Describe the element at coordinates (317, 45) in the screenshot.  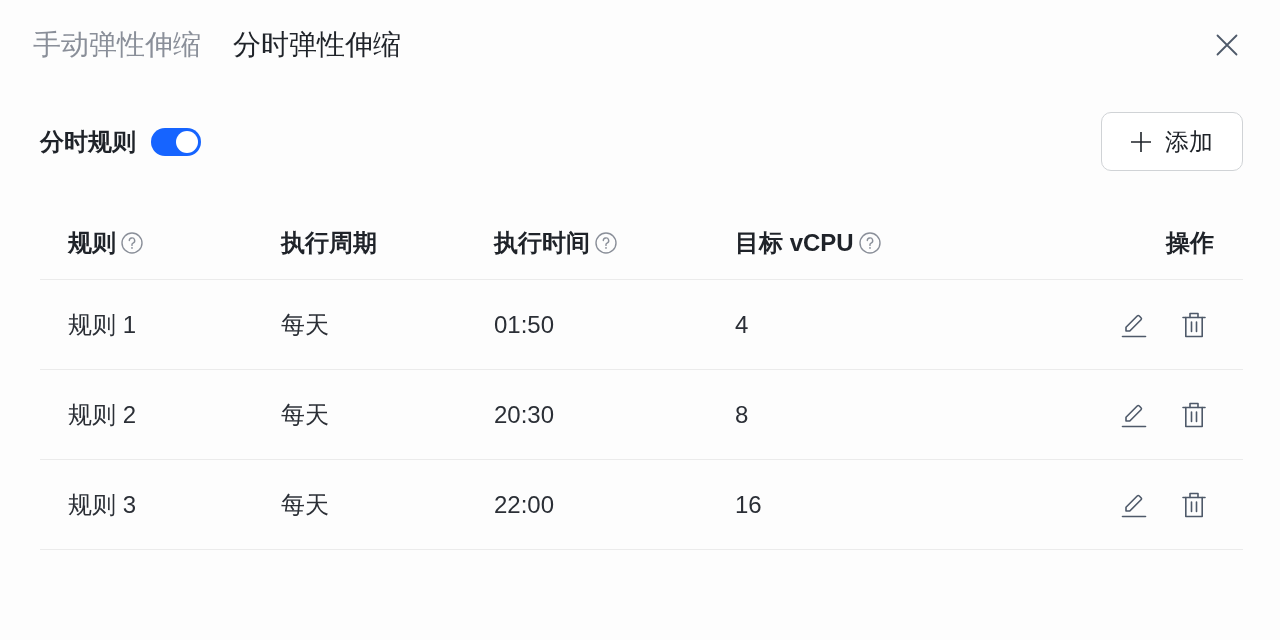
I see `tab: 分时弹性伸缩` at that location.